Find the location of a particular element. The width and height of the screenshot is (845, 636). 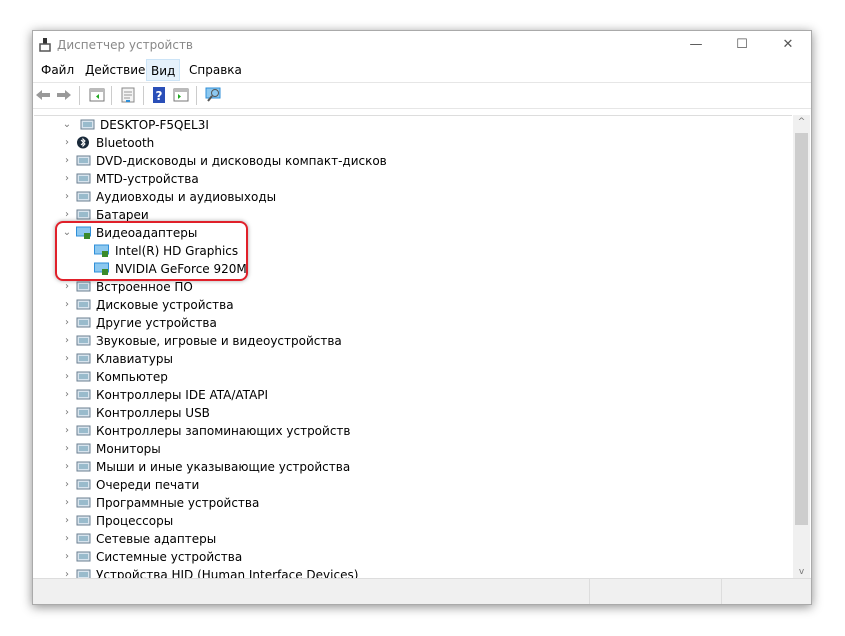

tree-item-label: DVD-дисководы и дисководы компакт-дисков is located at coordinates (241, 161).